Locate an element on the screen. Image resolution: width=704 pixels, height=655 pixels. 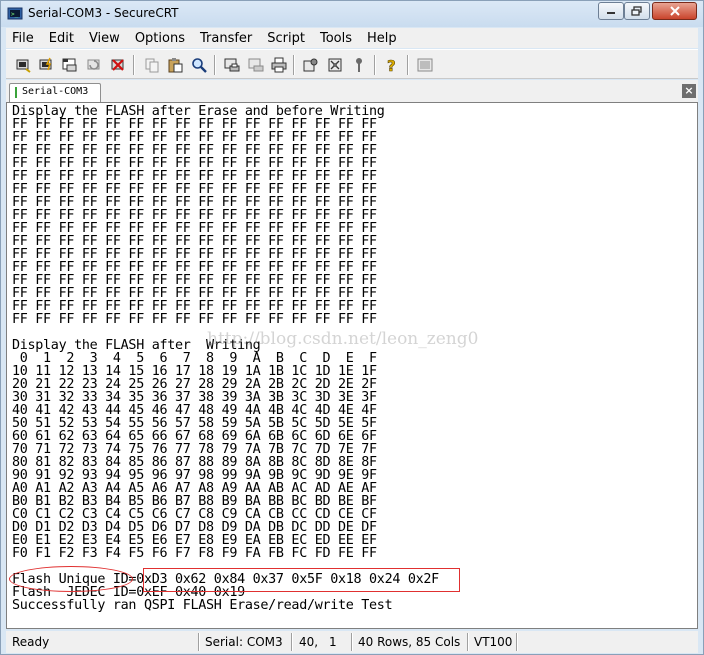
global-options-icon is located at coordinates (335, 65).